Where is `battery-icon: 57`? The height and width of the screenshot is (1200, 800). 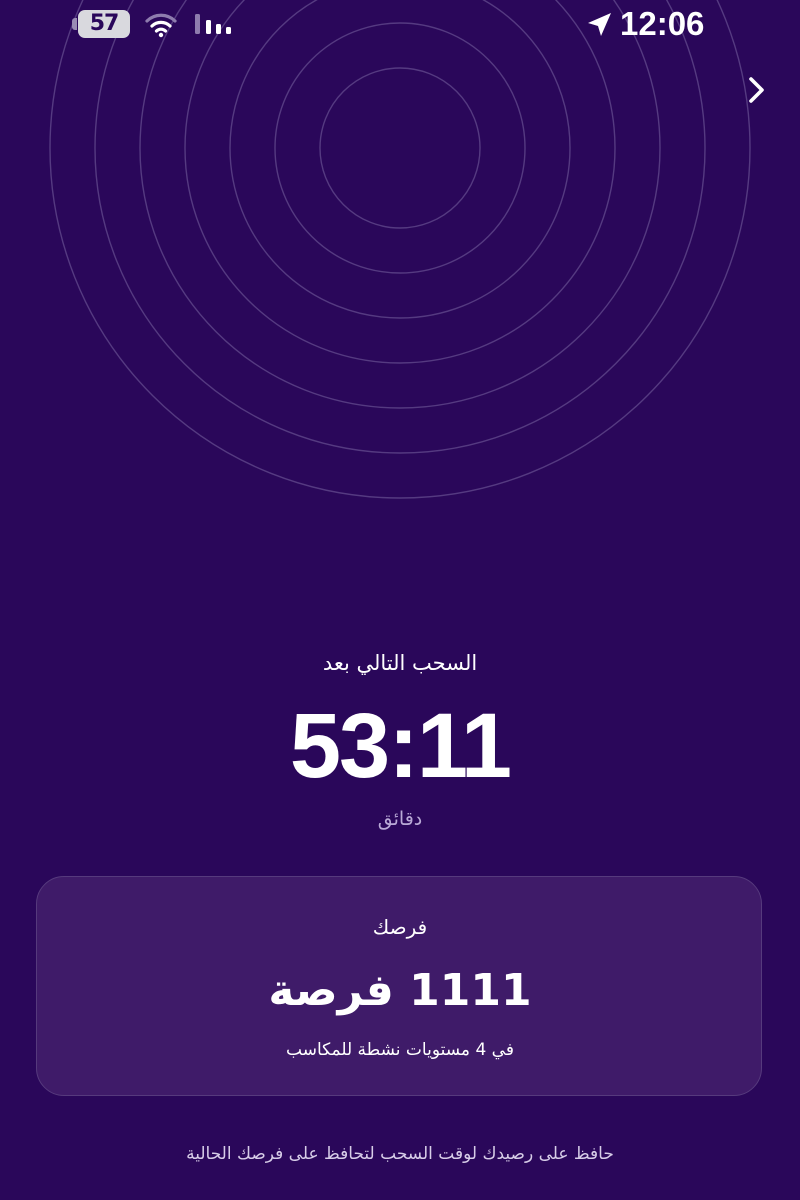 battery-icon: 57 is located at coordinates (104, 24).